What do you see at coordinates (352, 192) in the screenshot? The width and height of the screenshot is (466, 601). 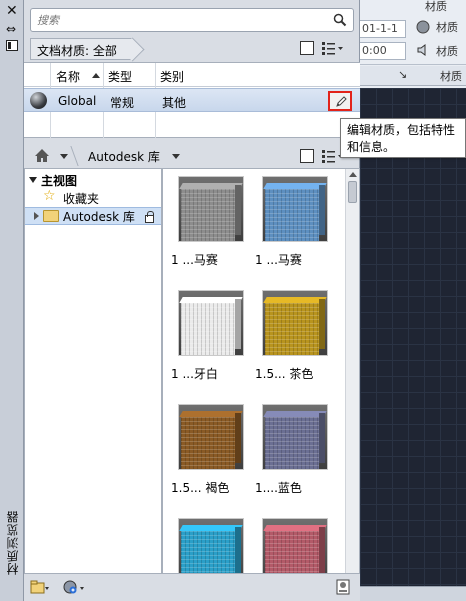 I see `scrollbar-thumb` at bounding box center [352, 192].